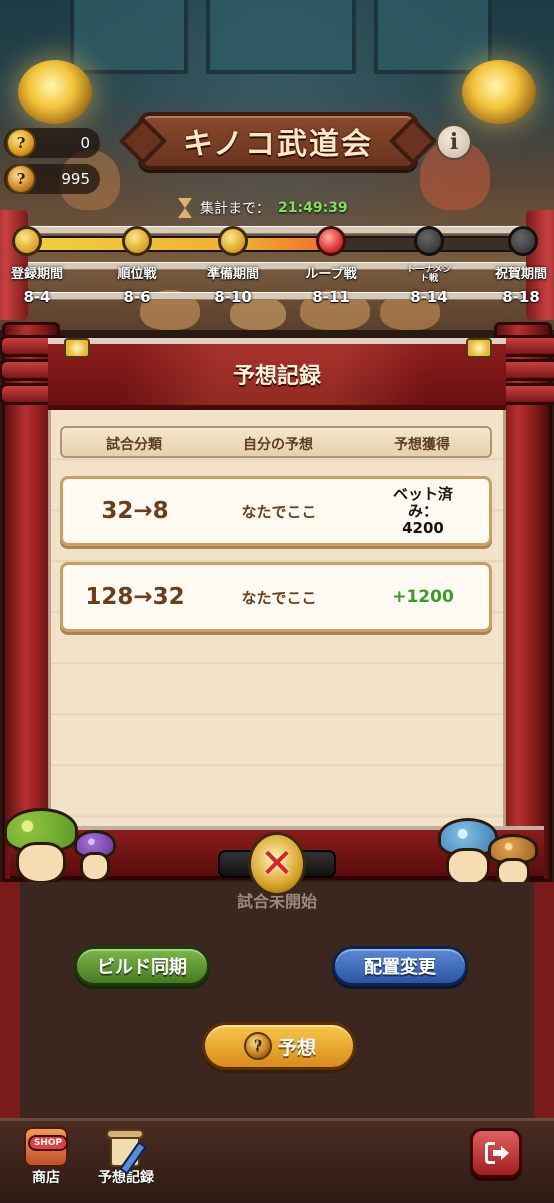 The width and height of the screenshot is (554, 1203). Describe the element at coordinates (37, 297) in the screenshot. I see `stage-date: 8-4` at that location.